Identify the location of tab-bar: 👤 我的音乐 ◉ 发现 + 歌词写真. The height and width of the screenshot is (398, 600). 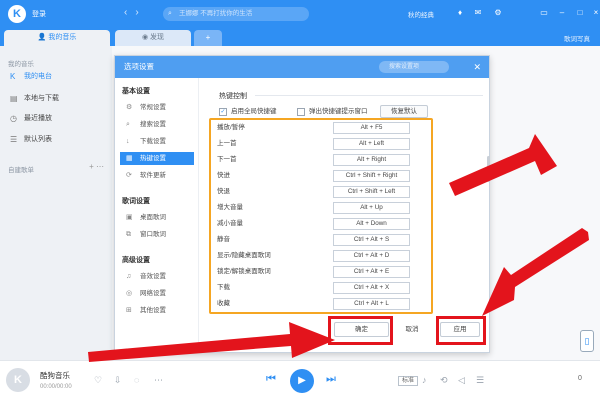
(300, 37).